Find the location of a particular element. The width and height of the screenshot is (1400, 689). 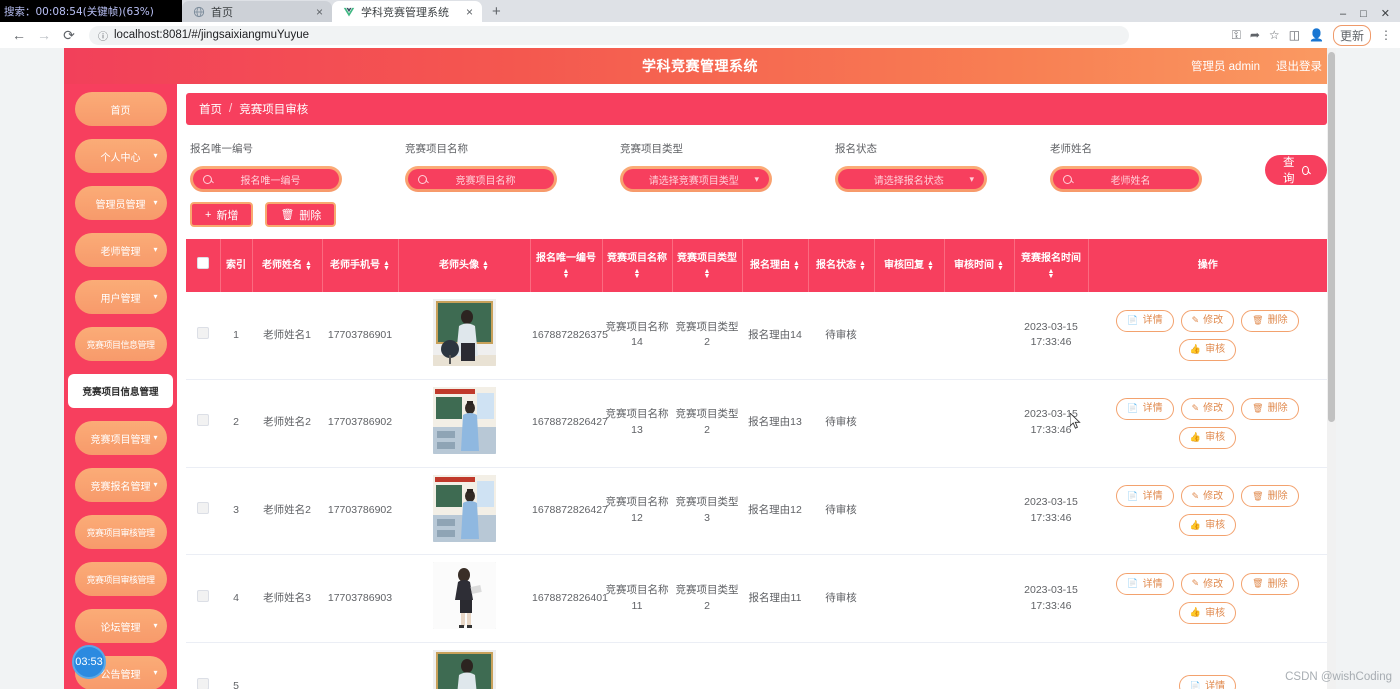

profile-icon: 👤 is located at coordinates (1316, 35).